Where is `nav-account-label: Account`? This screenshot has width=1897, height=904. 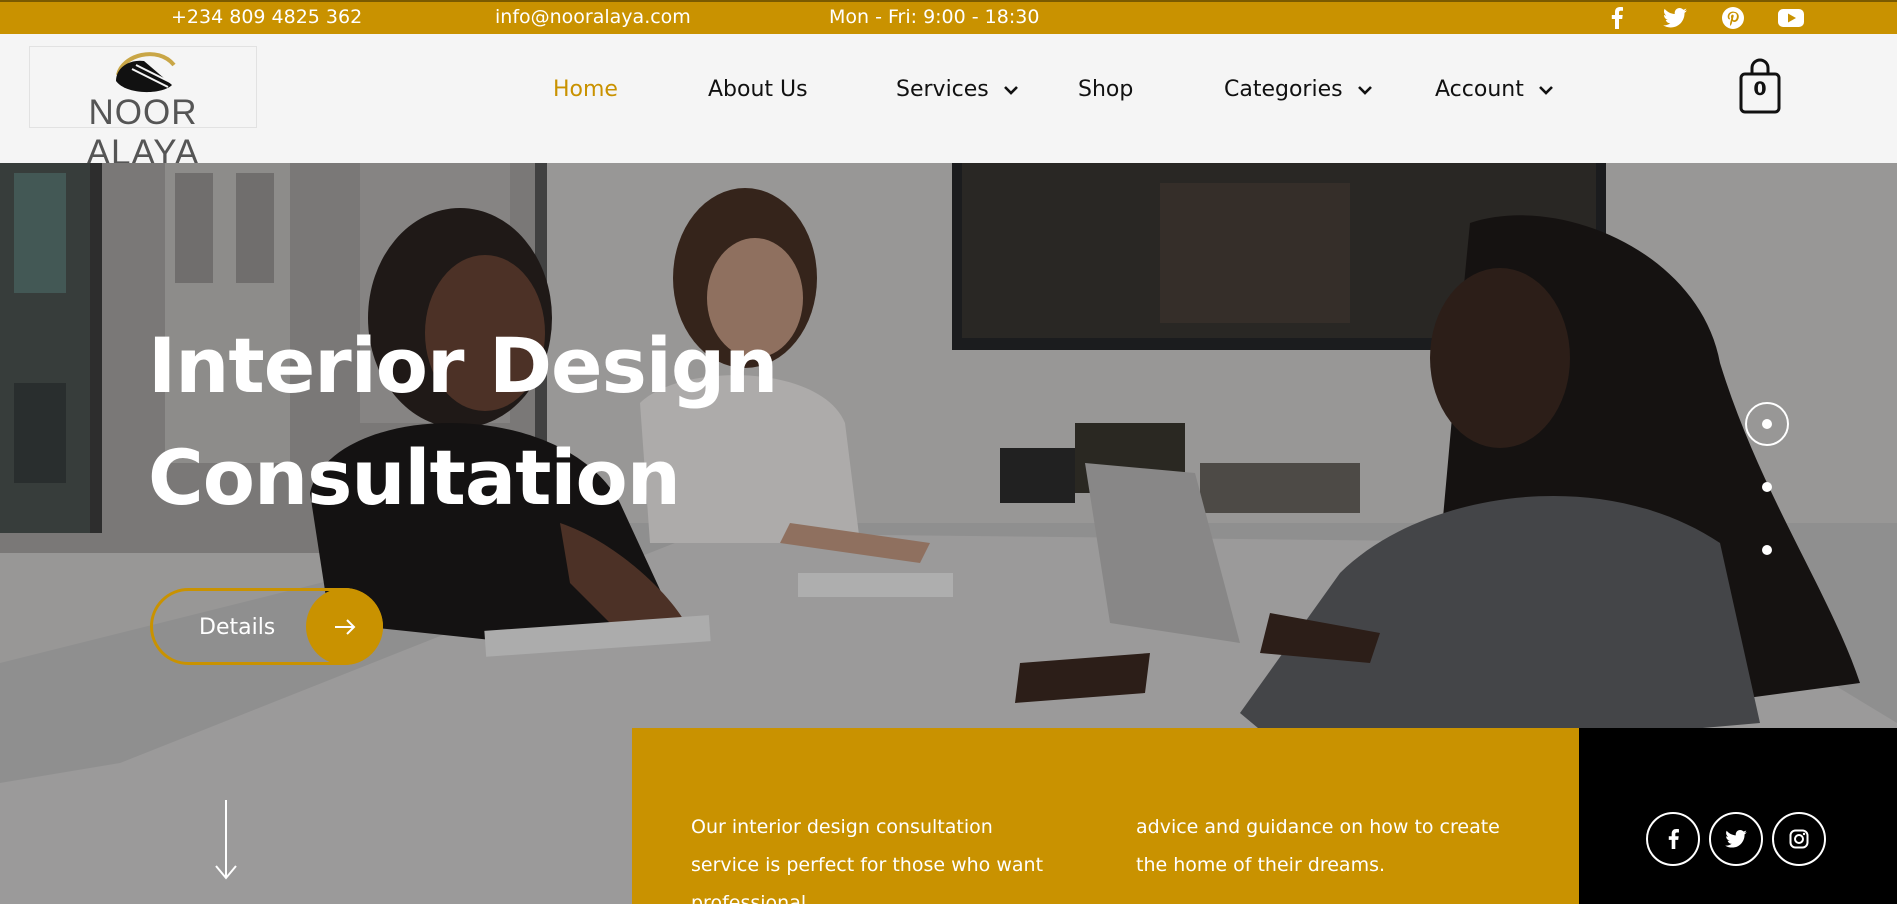 nav-account-label: Account is located at coordinates (1479, 89).